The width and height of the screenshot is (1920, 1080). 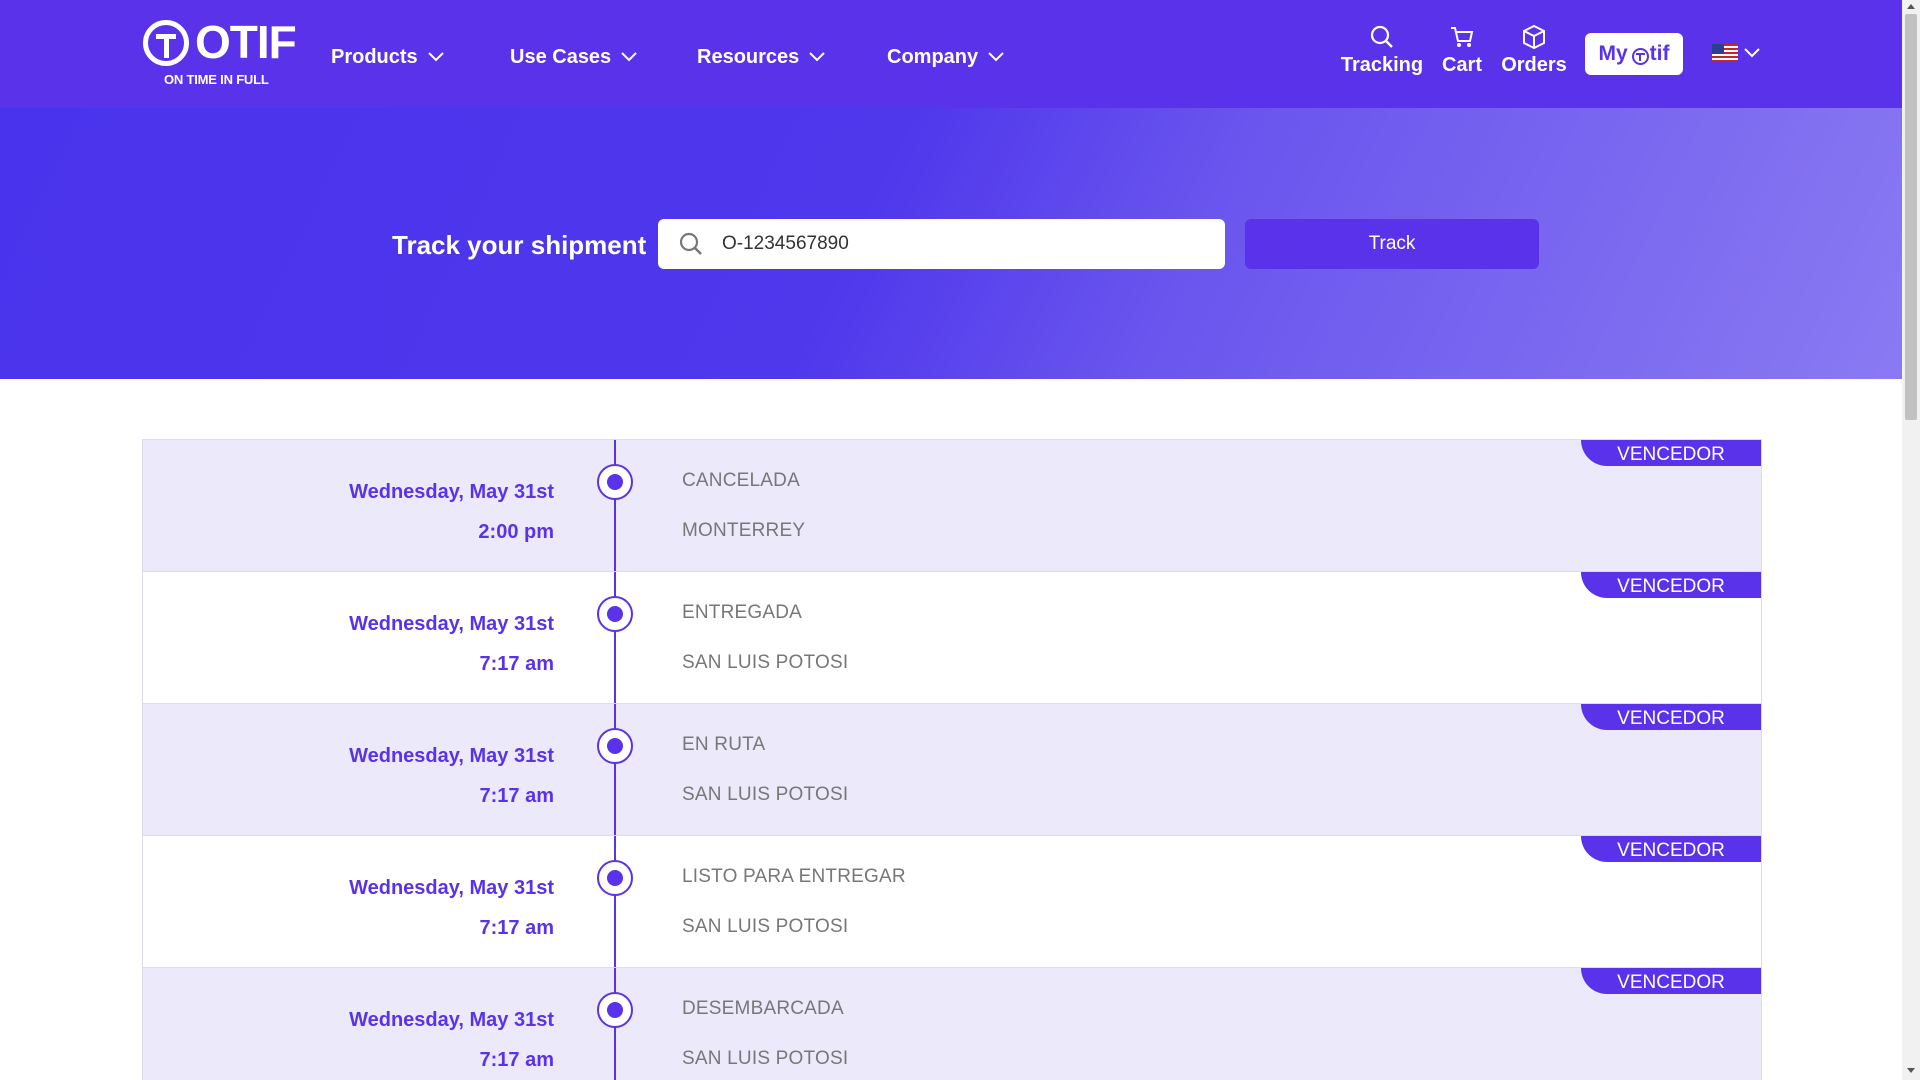 I want to click on nav-menu-label: Company, so click(x=933, y=56).